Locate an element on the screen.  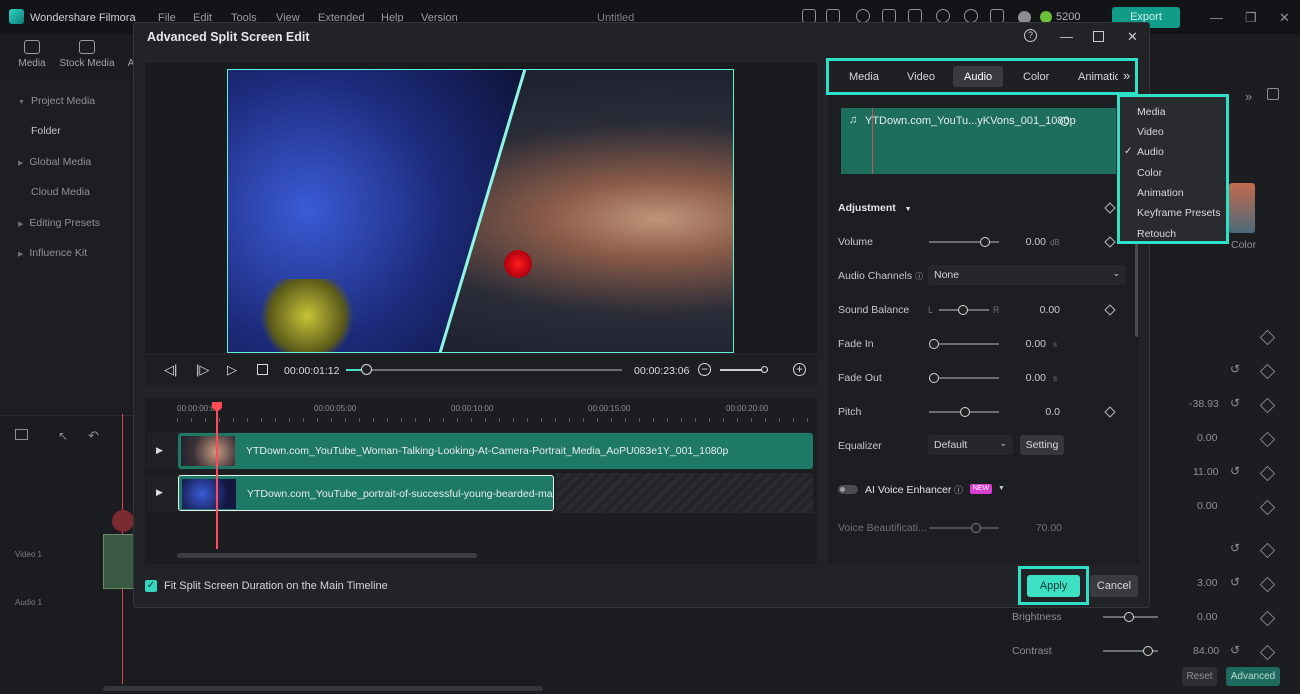
undo-icon: ↶ is located at coordinates (93, 436).